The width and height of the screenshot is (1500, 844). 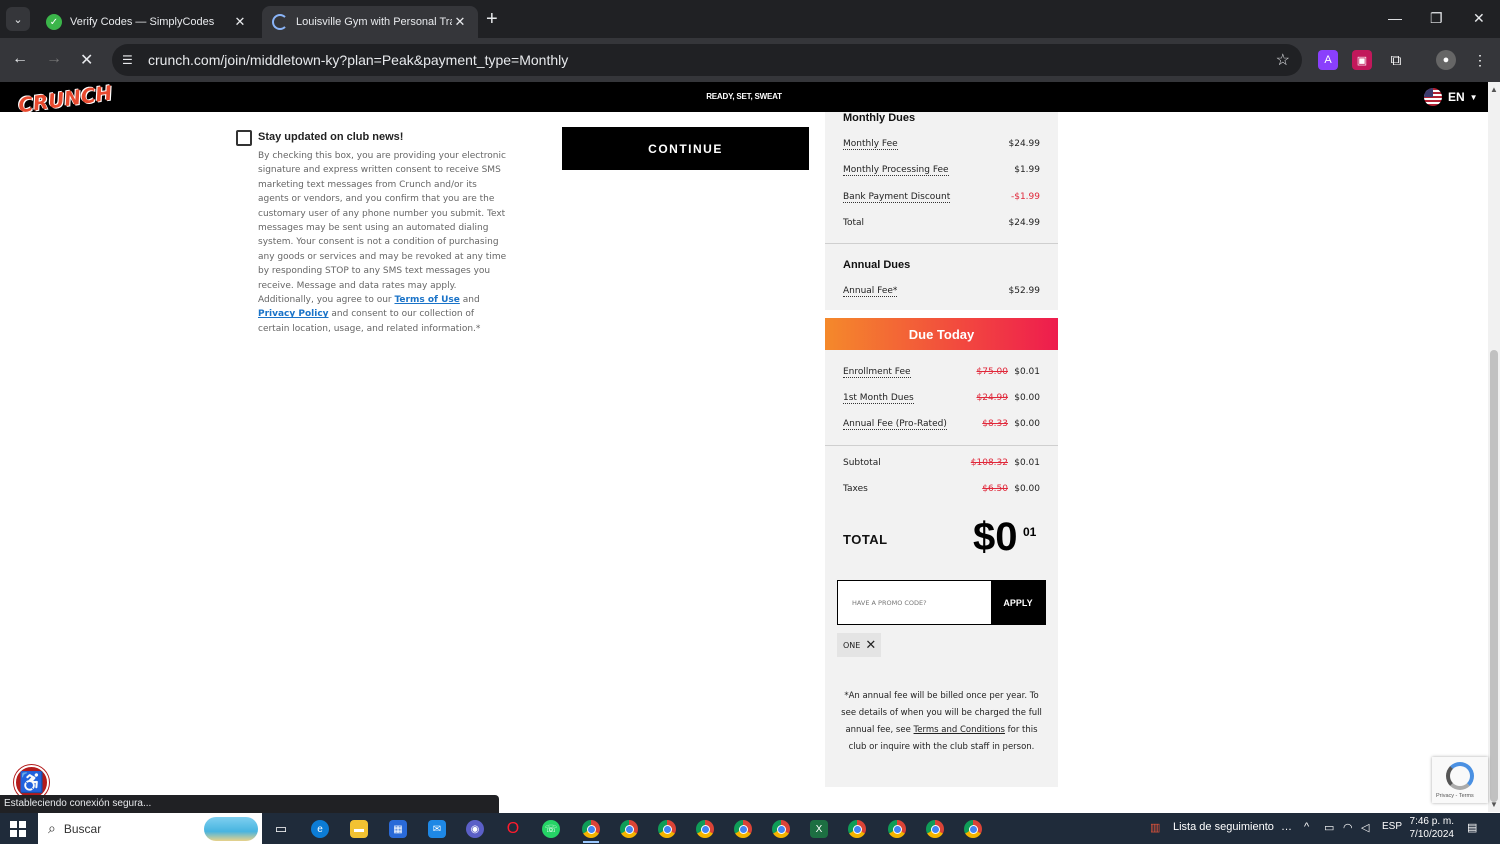 What do you see at coordinates (1480, 60) in the screenshot?
I see `browser-menu-icon: ⋮` at bounding box center [1480, 60].